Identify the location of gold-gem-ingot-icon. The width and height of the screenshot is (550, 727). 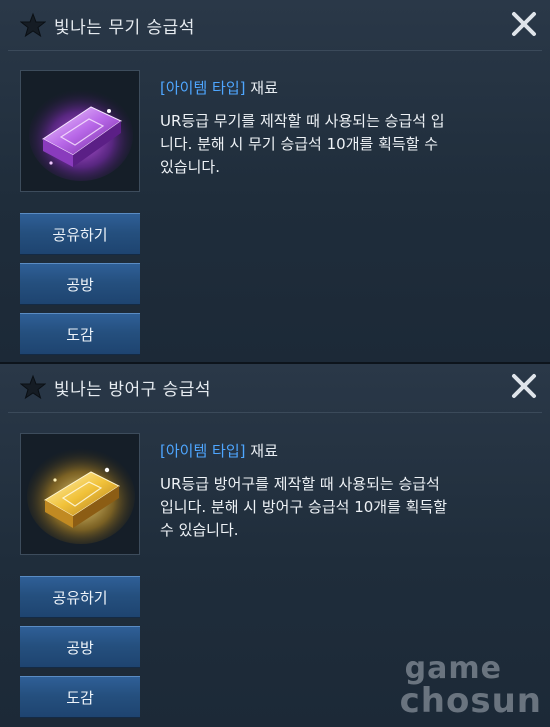
(81, 496).